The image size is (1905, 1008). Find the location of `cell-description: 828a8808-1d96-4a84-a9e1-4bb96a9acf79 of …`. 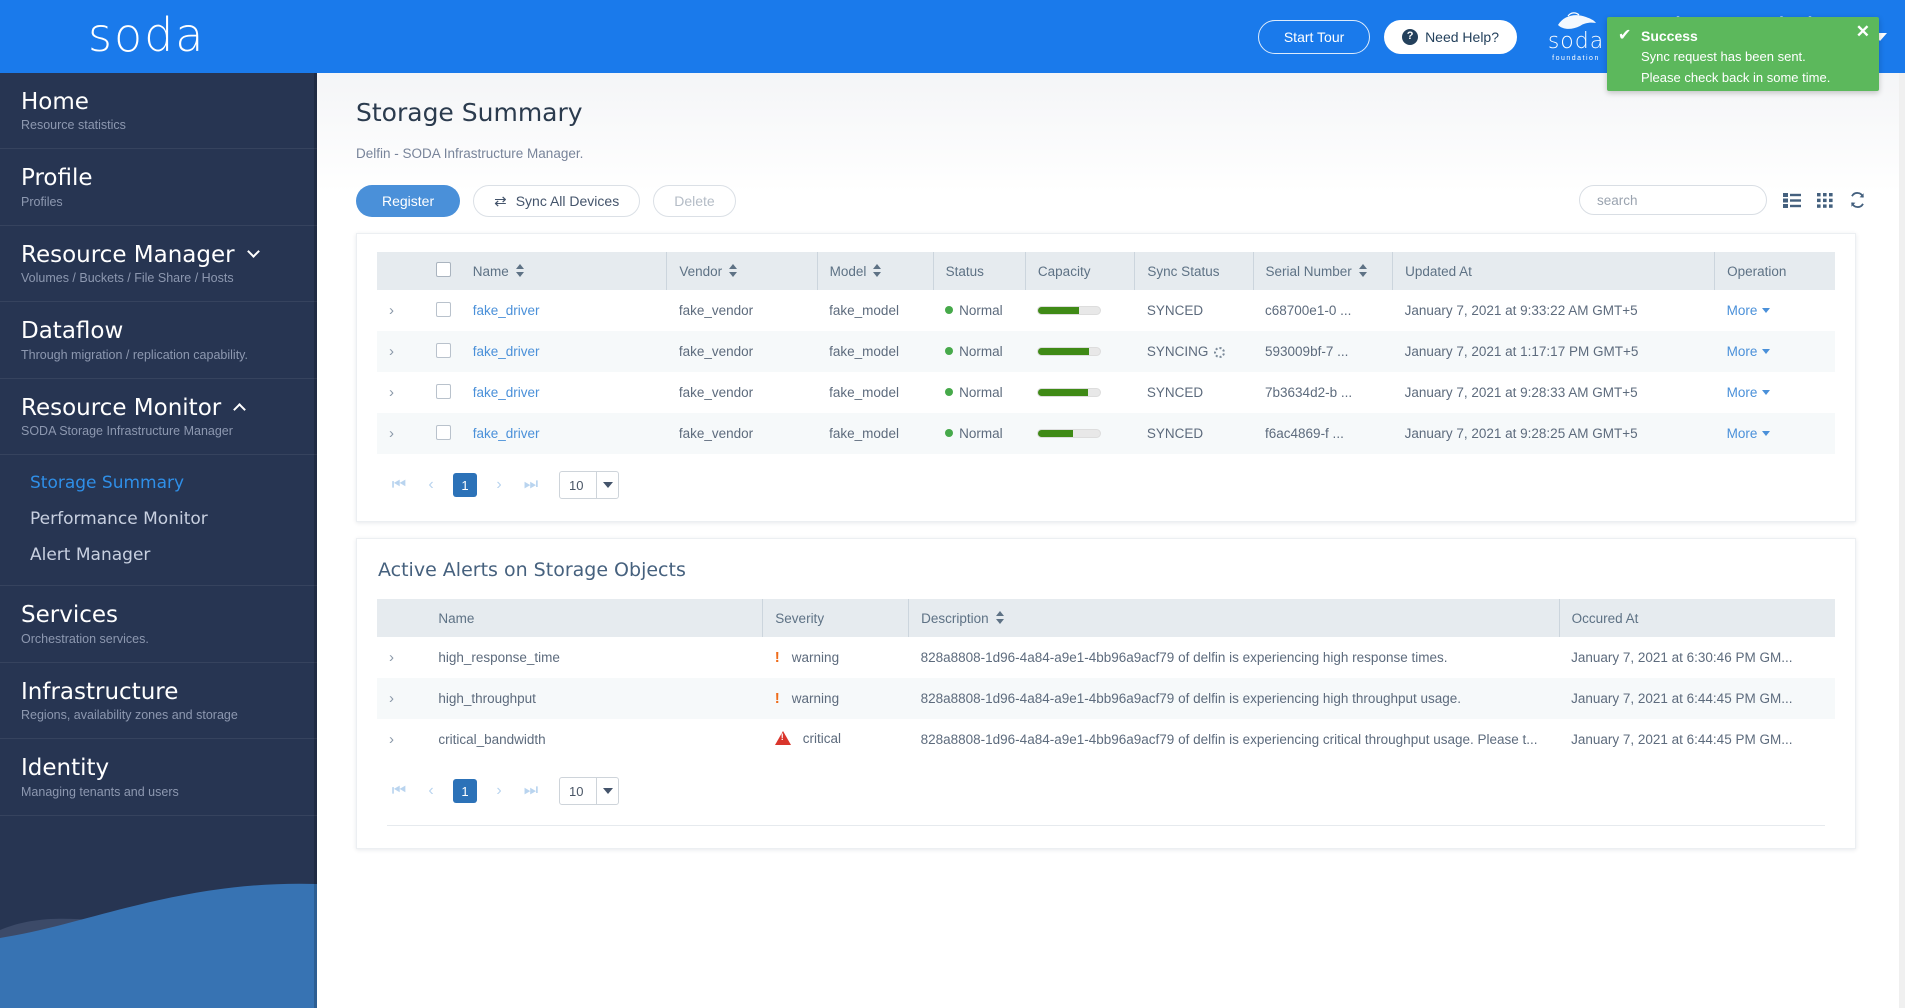

cell-description: 828a8808-1d96-4a84-a9e1-4bb96a9acf79 of … is located at coordinates (1191, 698).